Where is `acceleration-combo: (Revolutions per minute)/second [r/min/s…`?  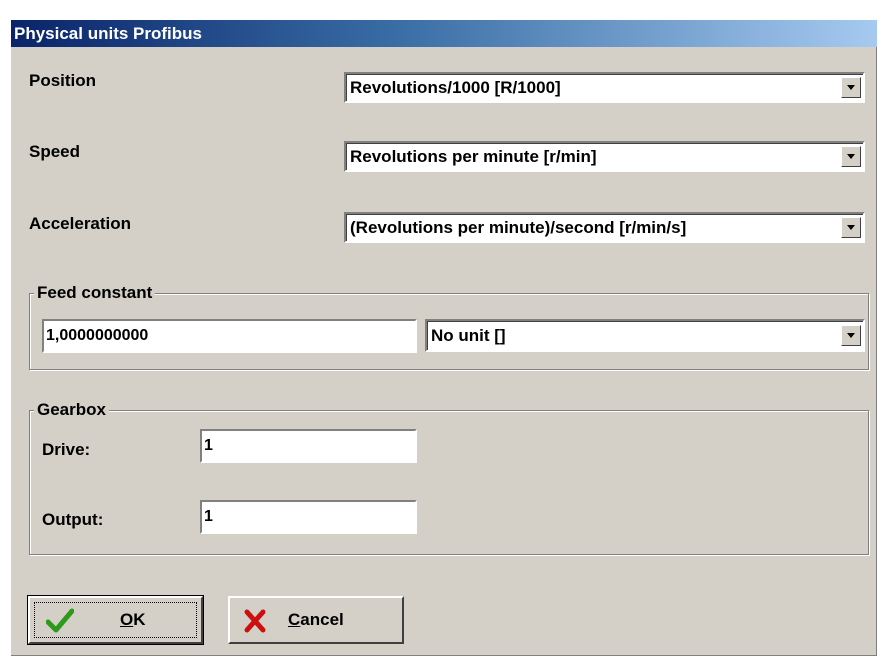
acceleration-combo: (Revolutions per minute)/second [r/min/s… is located at coordinates (604, 227).